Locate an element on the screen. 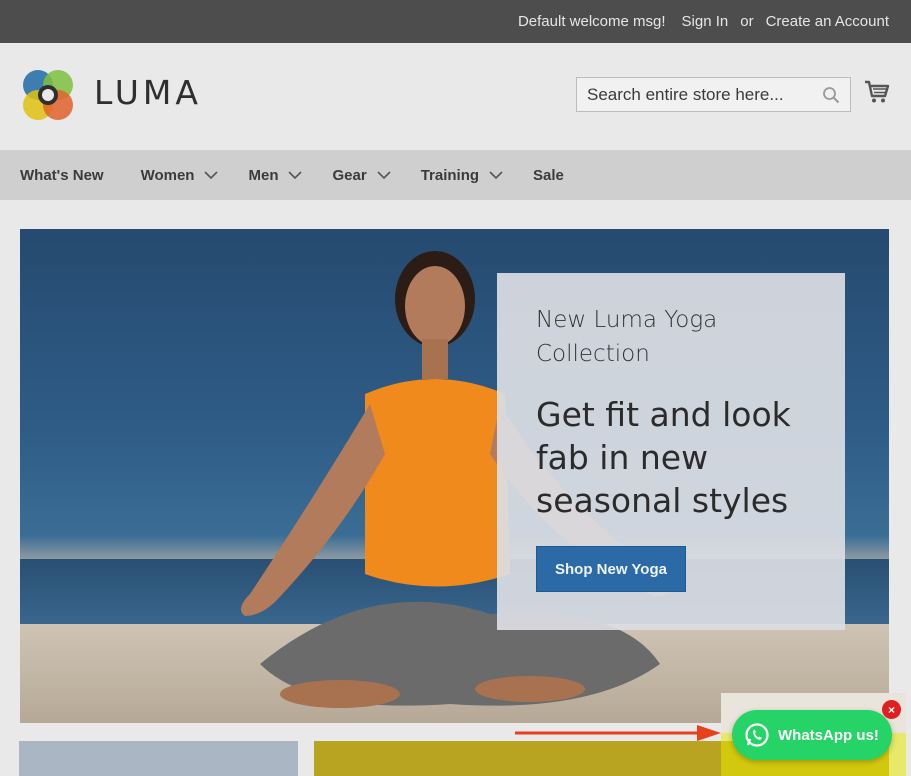  whatsapp-button: WhatsApp us! is located at coordinates (812, 735).